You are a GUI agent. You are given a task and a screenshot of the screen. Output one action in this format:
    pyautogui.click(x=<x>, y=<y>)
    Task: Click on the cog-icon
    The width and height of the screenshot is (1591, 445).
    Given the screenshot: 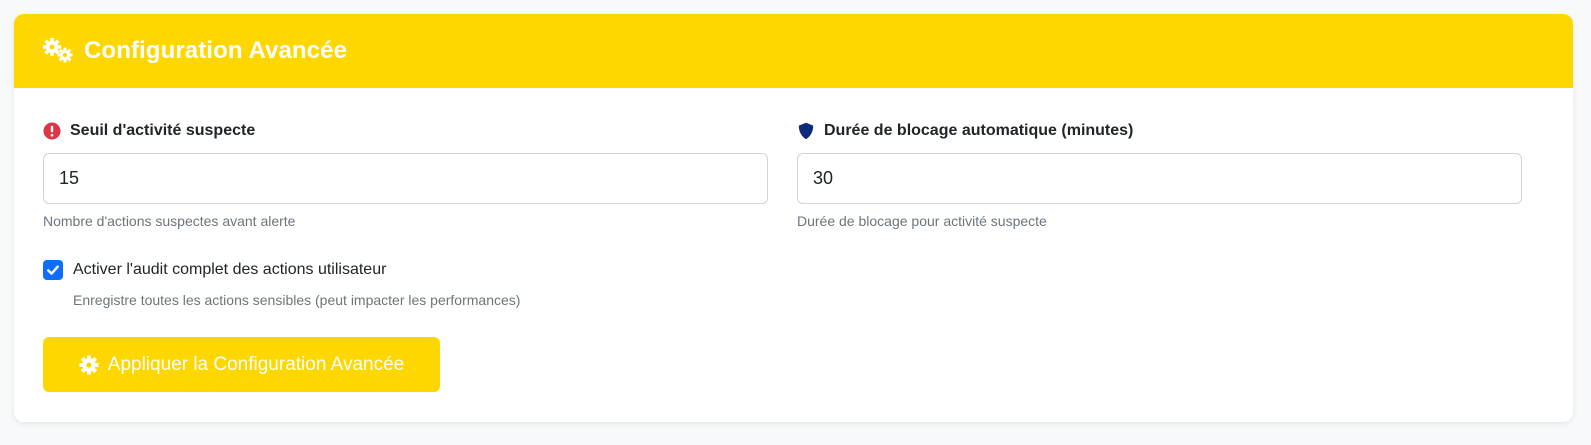 What is the action you would take?
    pyautogui.click(x=89, y=365)
    